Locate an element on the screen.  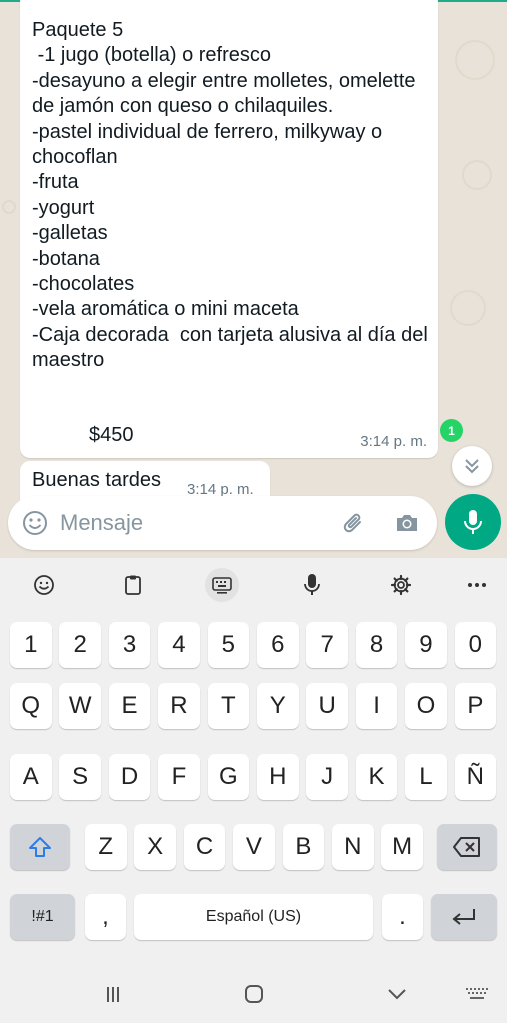
keyboard-toolbar is located at coordinates (253, 584).